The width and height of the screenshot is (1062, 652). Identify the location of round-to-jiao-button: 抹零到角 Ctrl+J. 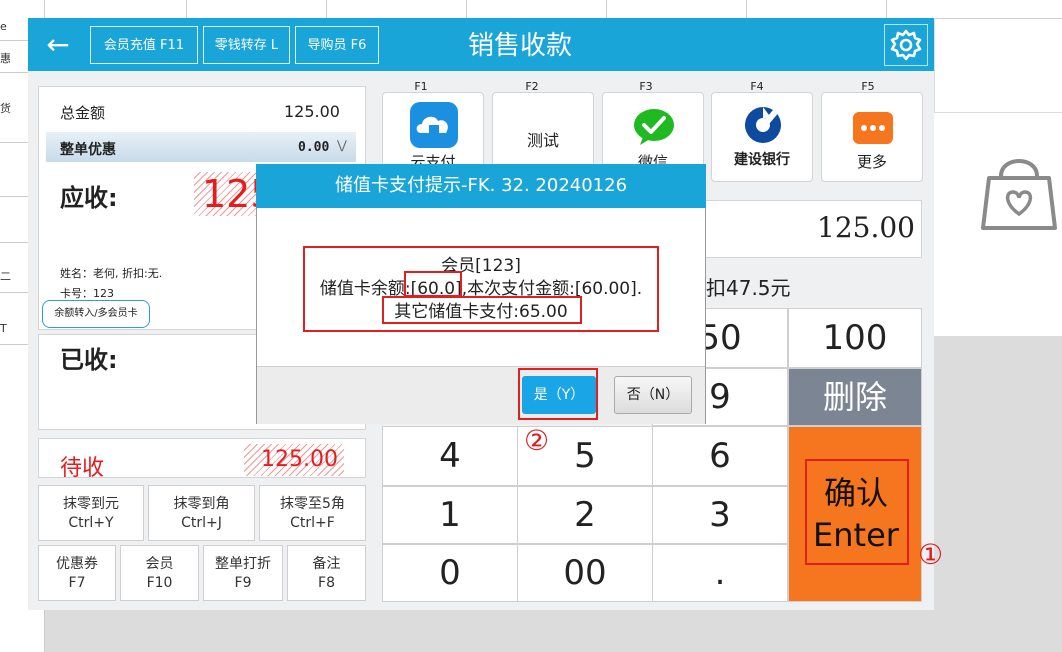
(201, 513).